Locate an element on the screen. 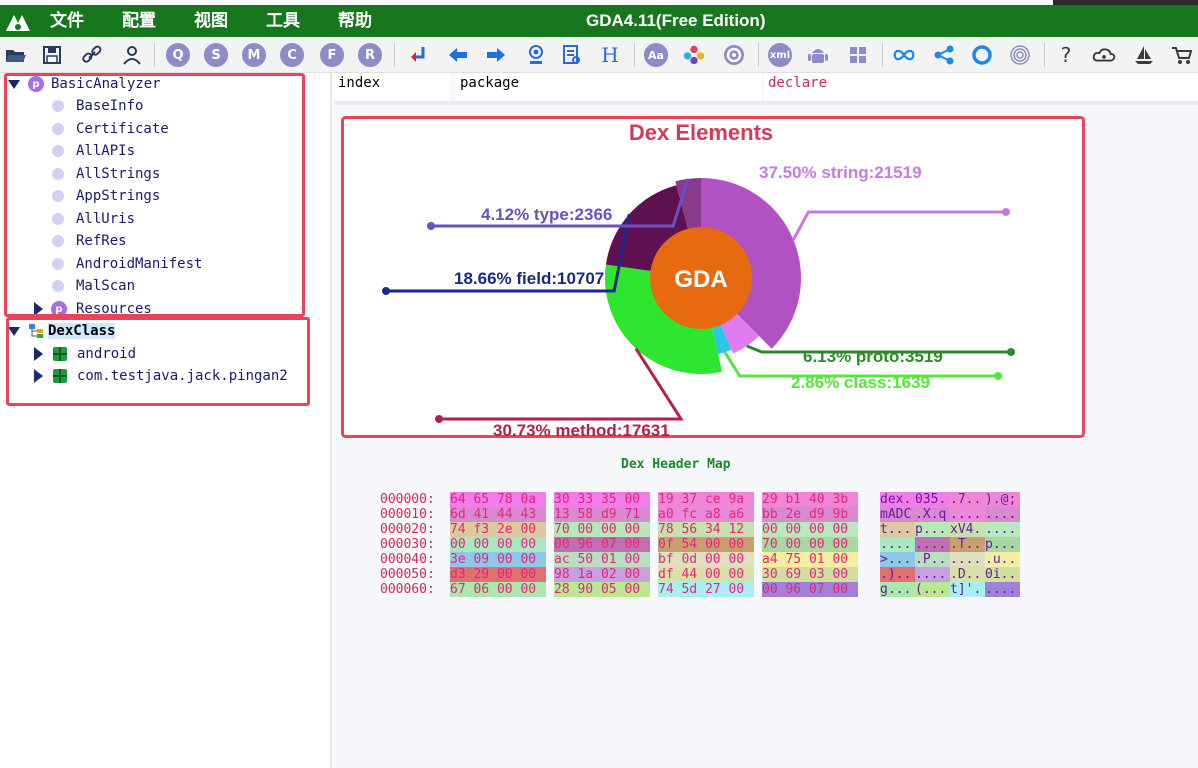 The image size is (1198, 768). title-bar: 文件 配置 视图 工具 帮助 GDA4.11(Free Edition) is located at coordinates (599, 21).